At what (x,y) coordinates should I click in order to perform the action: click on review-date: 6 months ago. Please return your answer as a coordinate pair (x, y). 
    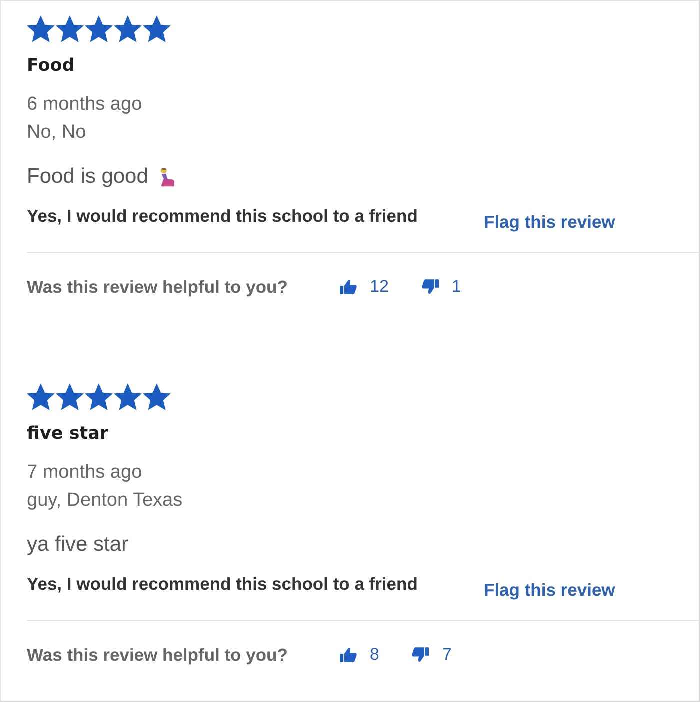
    Looking at the image, I should click on (85, 105).